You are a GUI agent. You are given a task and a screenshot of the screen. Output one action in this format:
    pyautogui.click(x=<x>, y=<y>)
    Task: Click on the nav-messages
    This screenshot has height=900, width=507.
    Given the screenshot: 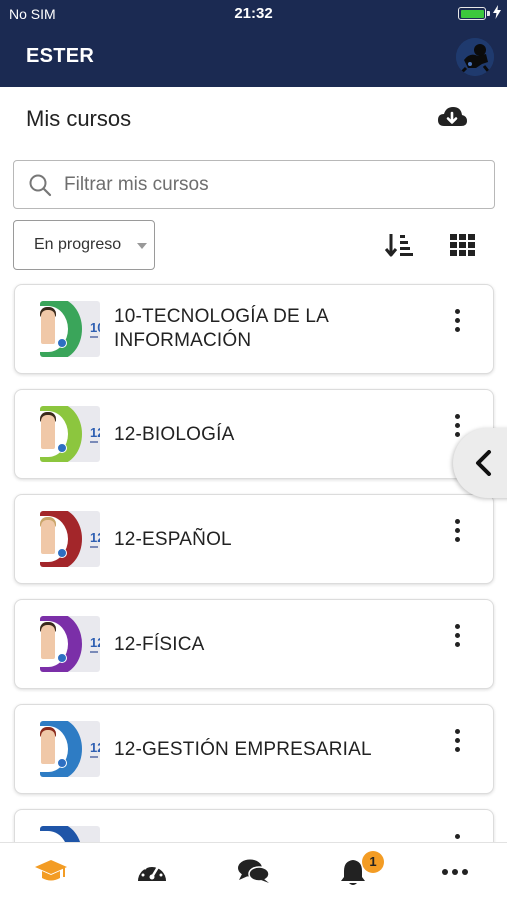 What is the action you would take?
    pyautogui.click(x=256, y=873)
    